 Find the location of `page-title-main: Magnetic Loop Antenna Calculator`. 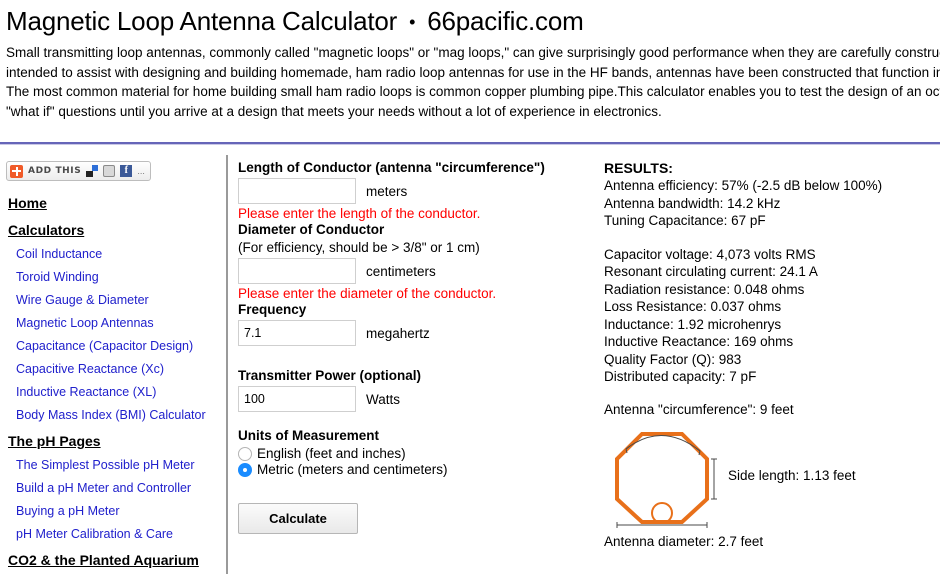

page-title-main: Magnetic Loop Antenna Calculator is located at coordinates (202, 21).